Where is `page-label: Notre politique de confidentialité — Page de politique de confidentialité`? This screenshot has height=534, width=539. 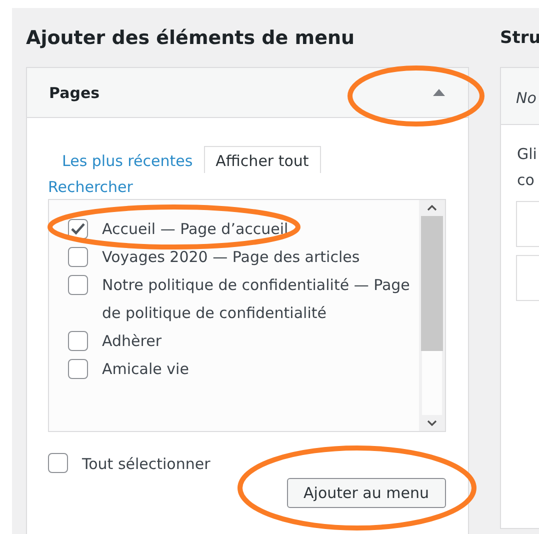 page-label: Notre politique de confidentialité — Page de politique de confidentialité is located at coordinates (256, 299).